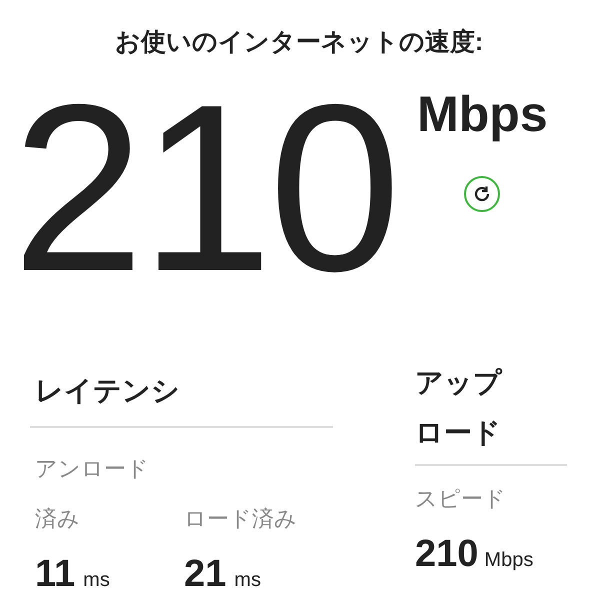 Image resolution: width=598 pixels, height=600 pixels. Describe the element at coordinates (482, 114) in the screenshot. I see `speed-unit: Mbps` at that location.